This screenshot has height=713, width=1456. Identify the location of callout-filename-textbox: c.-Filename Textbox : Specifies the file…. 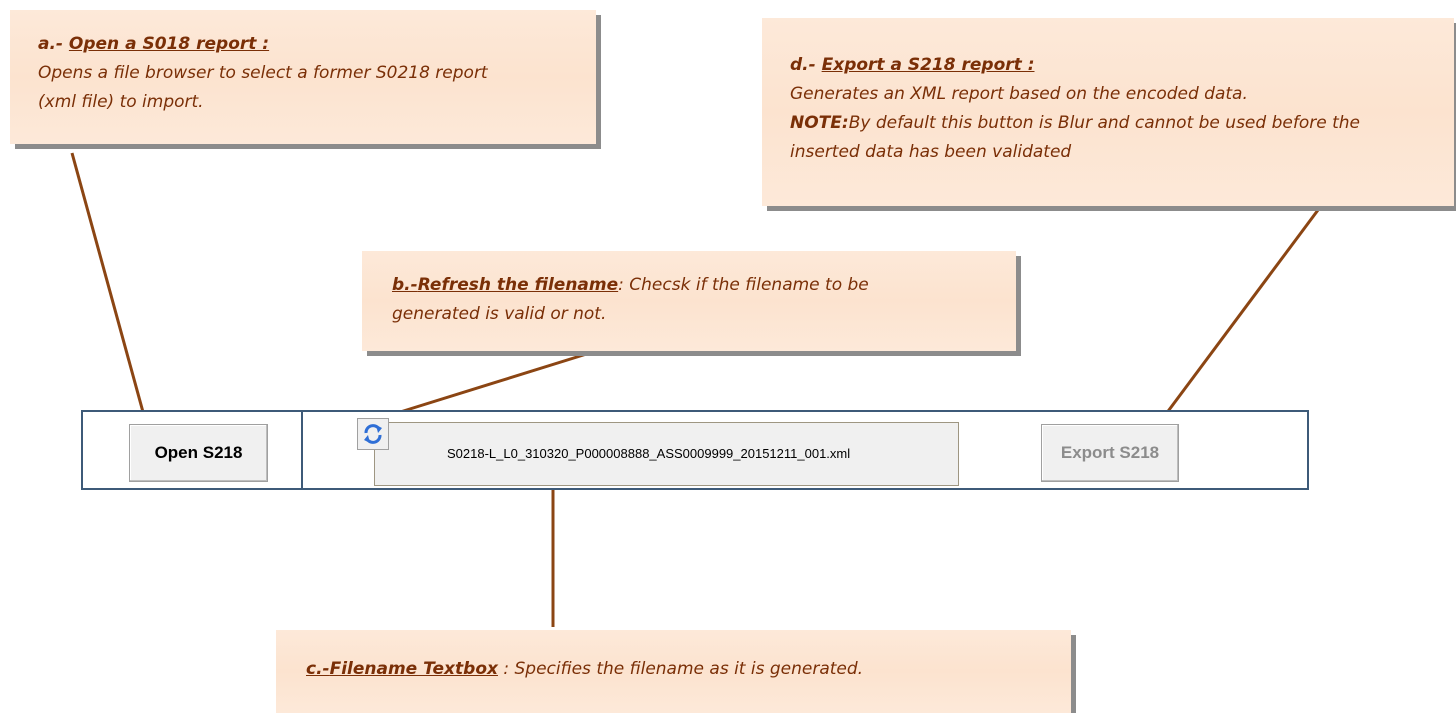
(673, 671).